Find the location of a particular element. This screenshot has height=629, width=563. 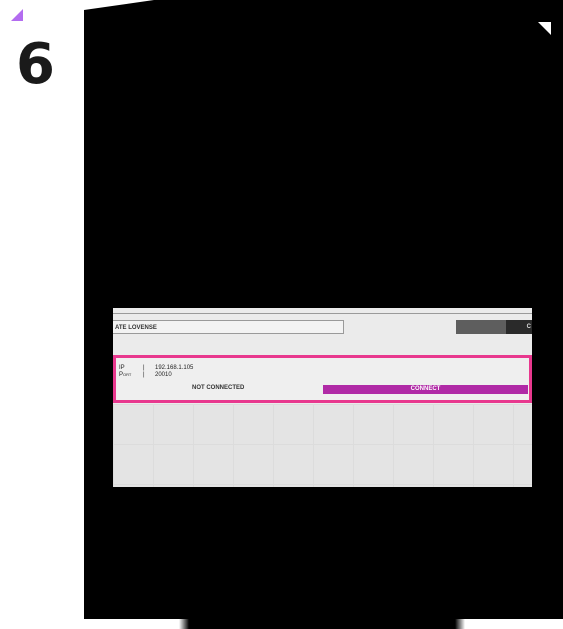

panel-divider is located at coordinates (322, 313).